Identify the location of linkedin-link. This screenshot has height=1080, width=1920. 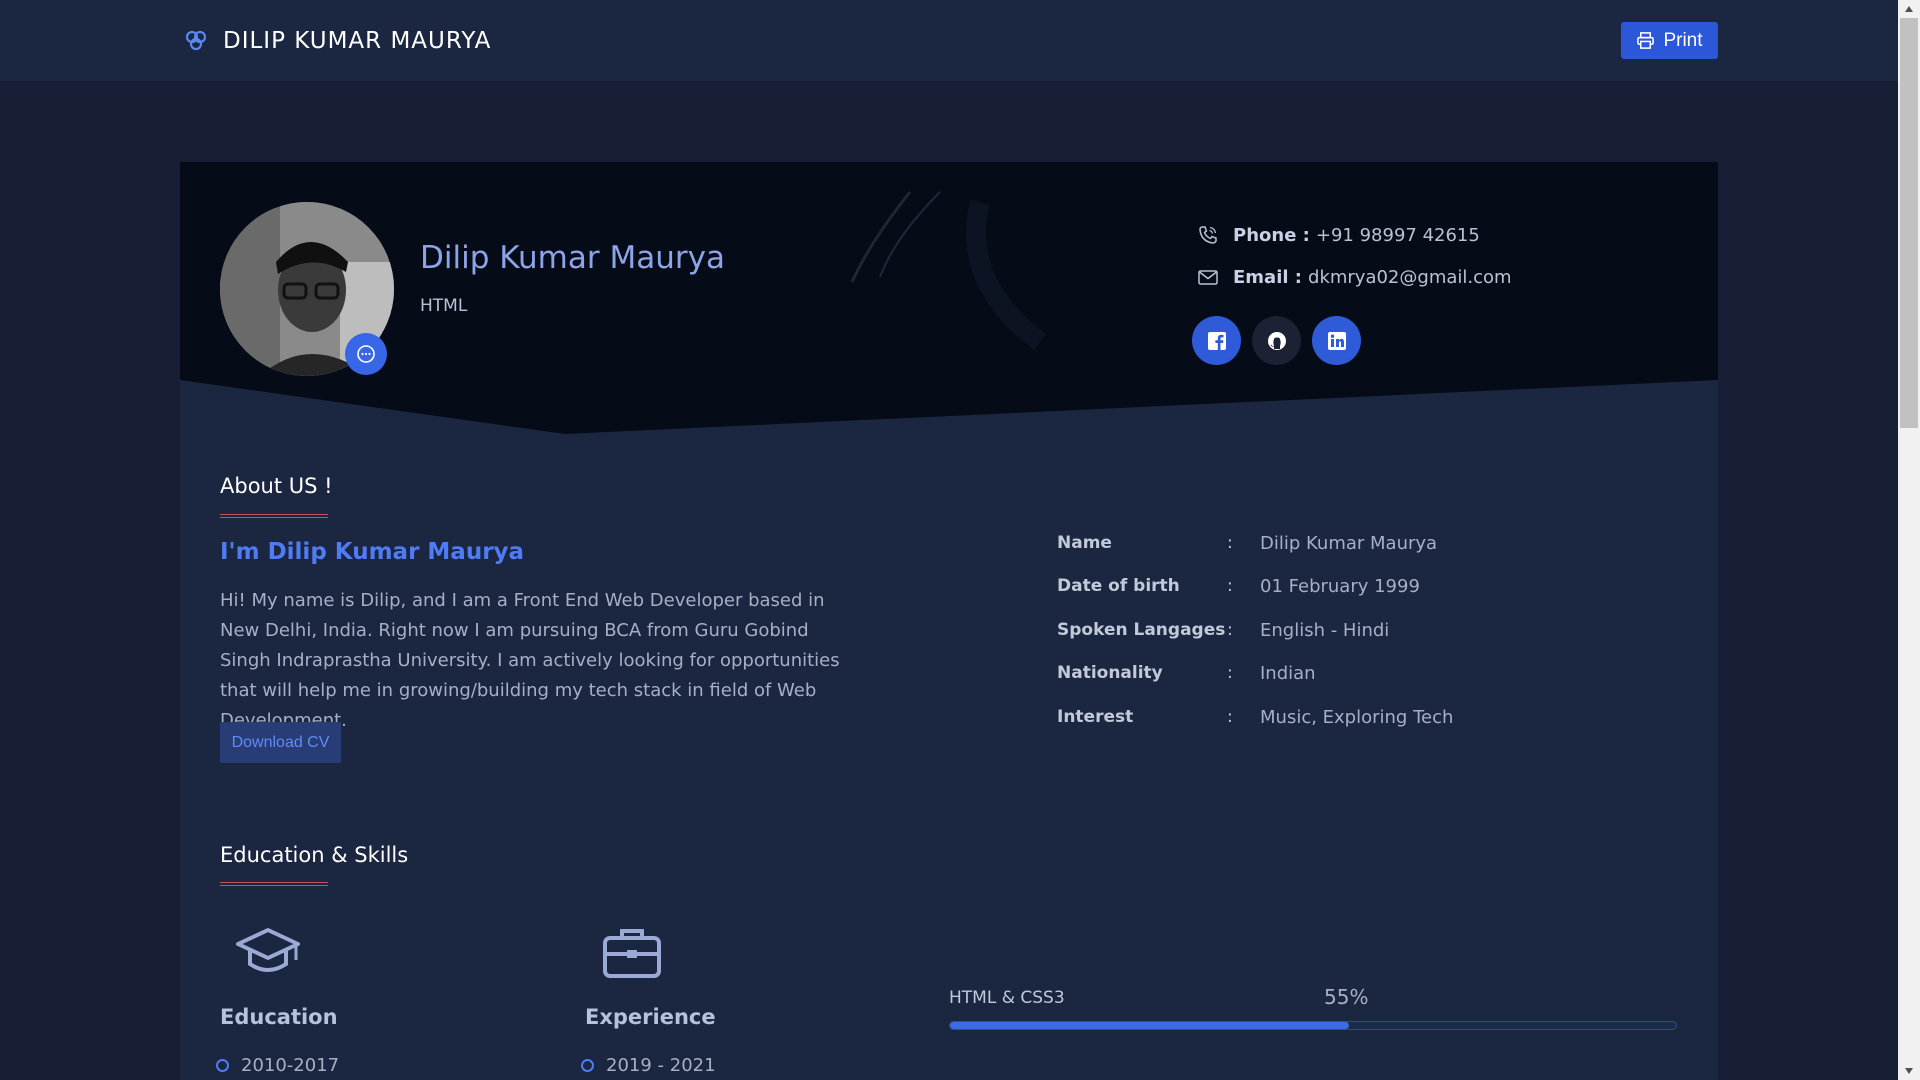
(1336, 340).